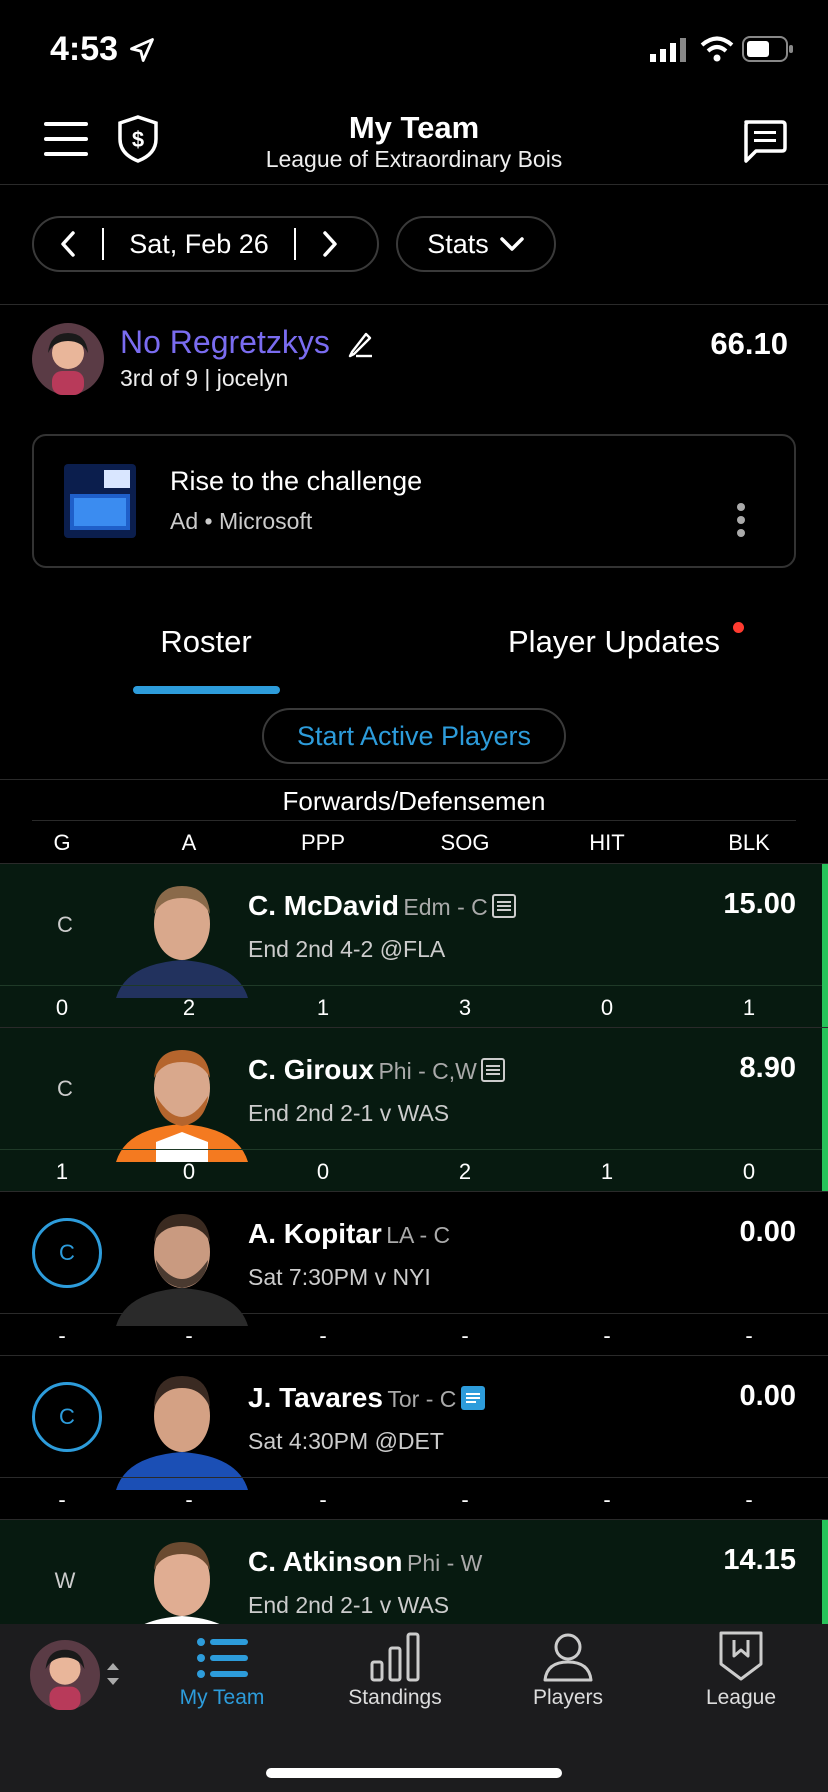 The height and width of the screenshot is (1792, 828). Describe the element at coordinates (472, 1398) in the screenshot. I see `news-new-icon` at that location.